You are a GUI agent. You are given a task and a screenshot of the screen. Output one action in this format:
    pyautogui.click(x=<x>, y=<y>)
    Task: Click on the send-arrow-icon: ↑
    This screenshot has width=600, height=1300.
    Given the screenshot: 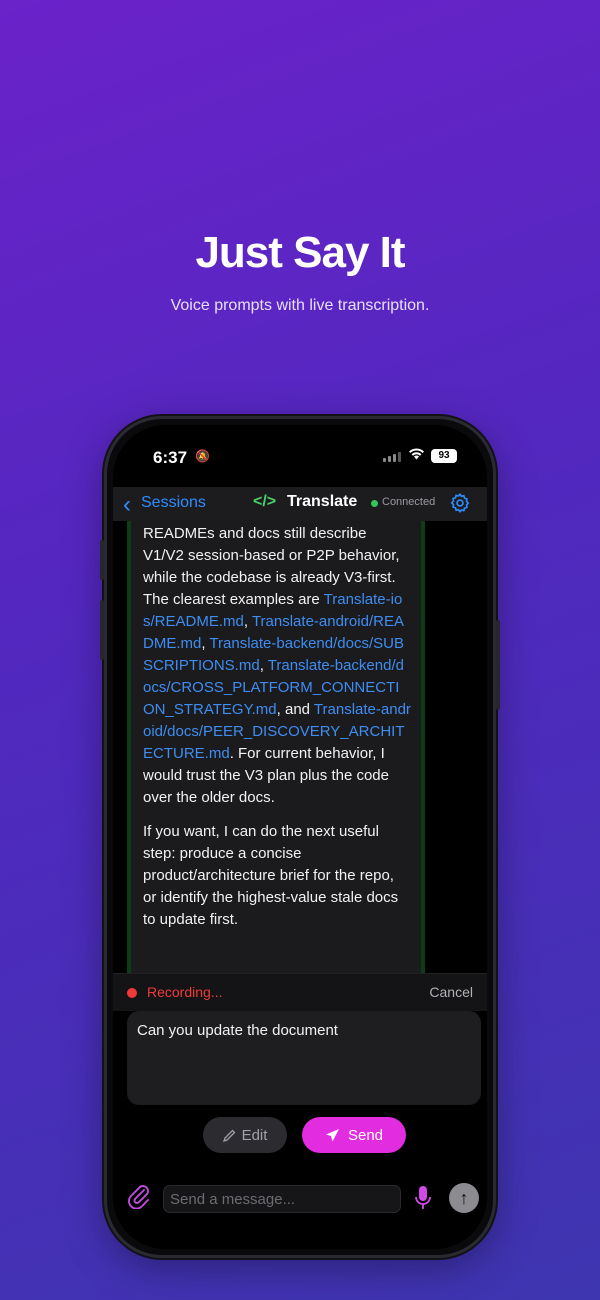 What is the action you would take?
    pyautogui.click(x=464, y=1198)
    